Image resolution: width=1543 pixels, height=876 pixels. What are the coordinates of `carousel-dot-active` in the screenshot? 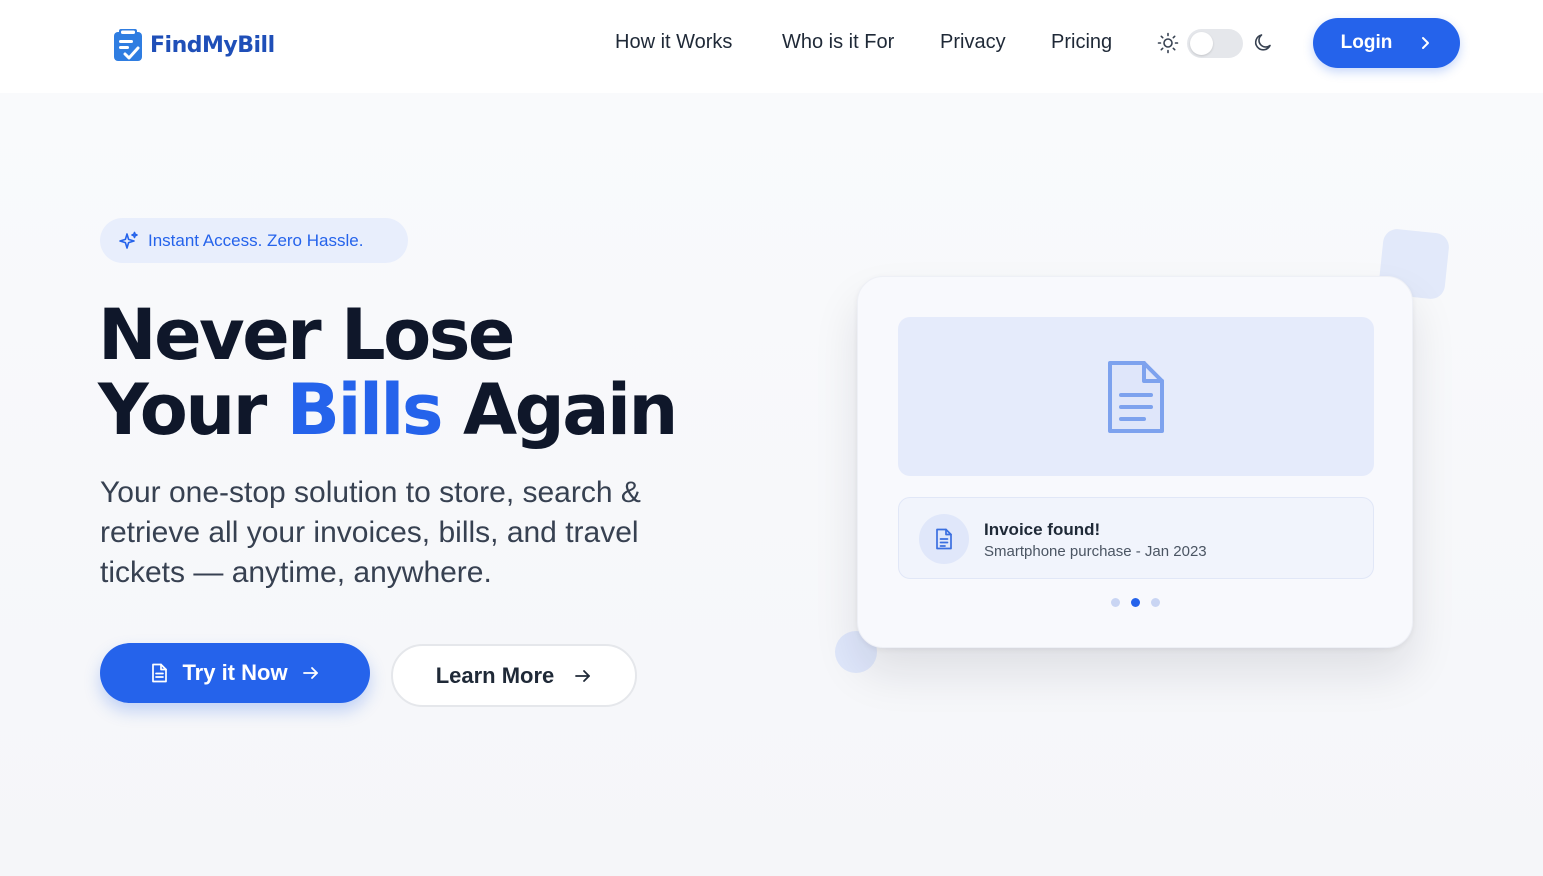 It's located at (1135, 602).